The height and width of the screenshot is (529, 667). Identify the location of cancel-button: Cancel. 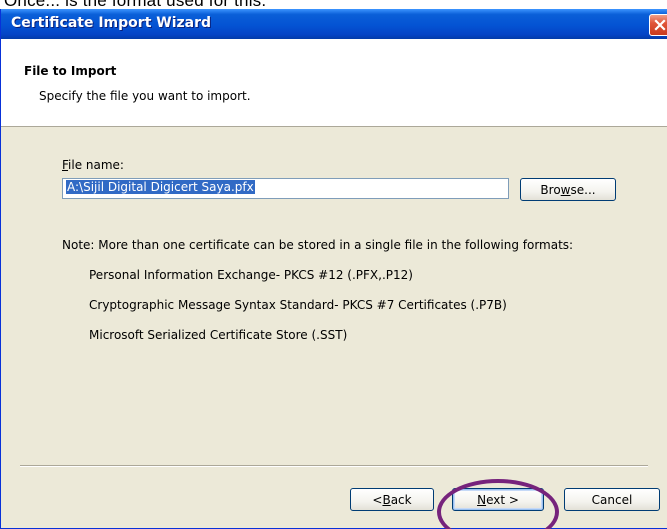
(612, 499).